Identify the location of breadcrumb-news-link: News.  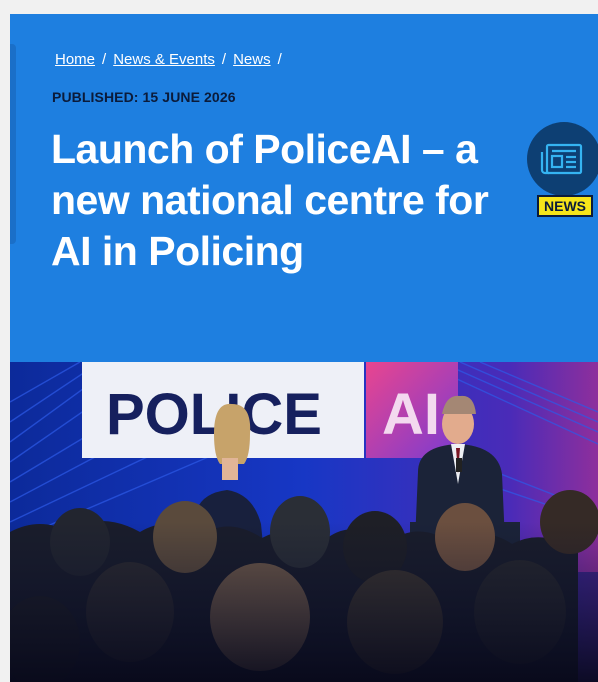
(252, 59).